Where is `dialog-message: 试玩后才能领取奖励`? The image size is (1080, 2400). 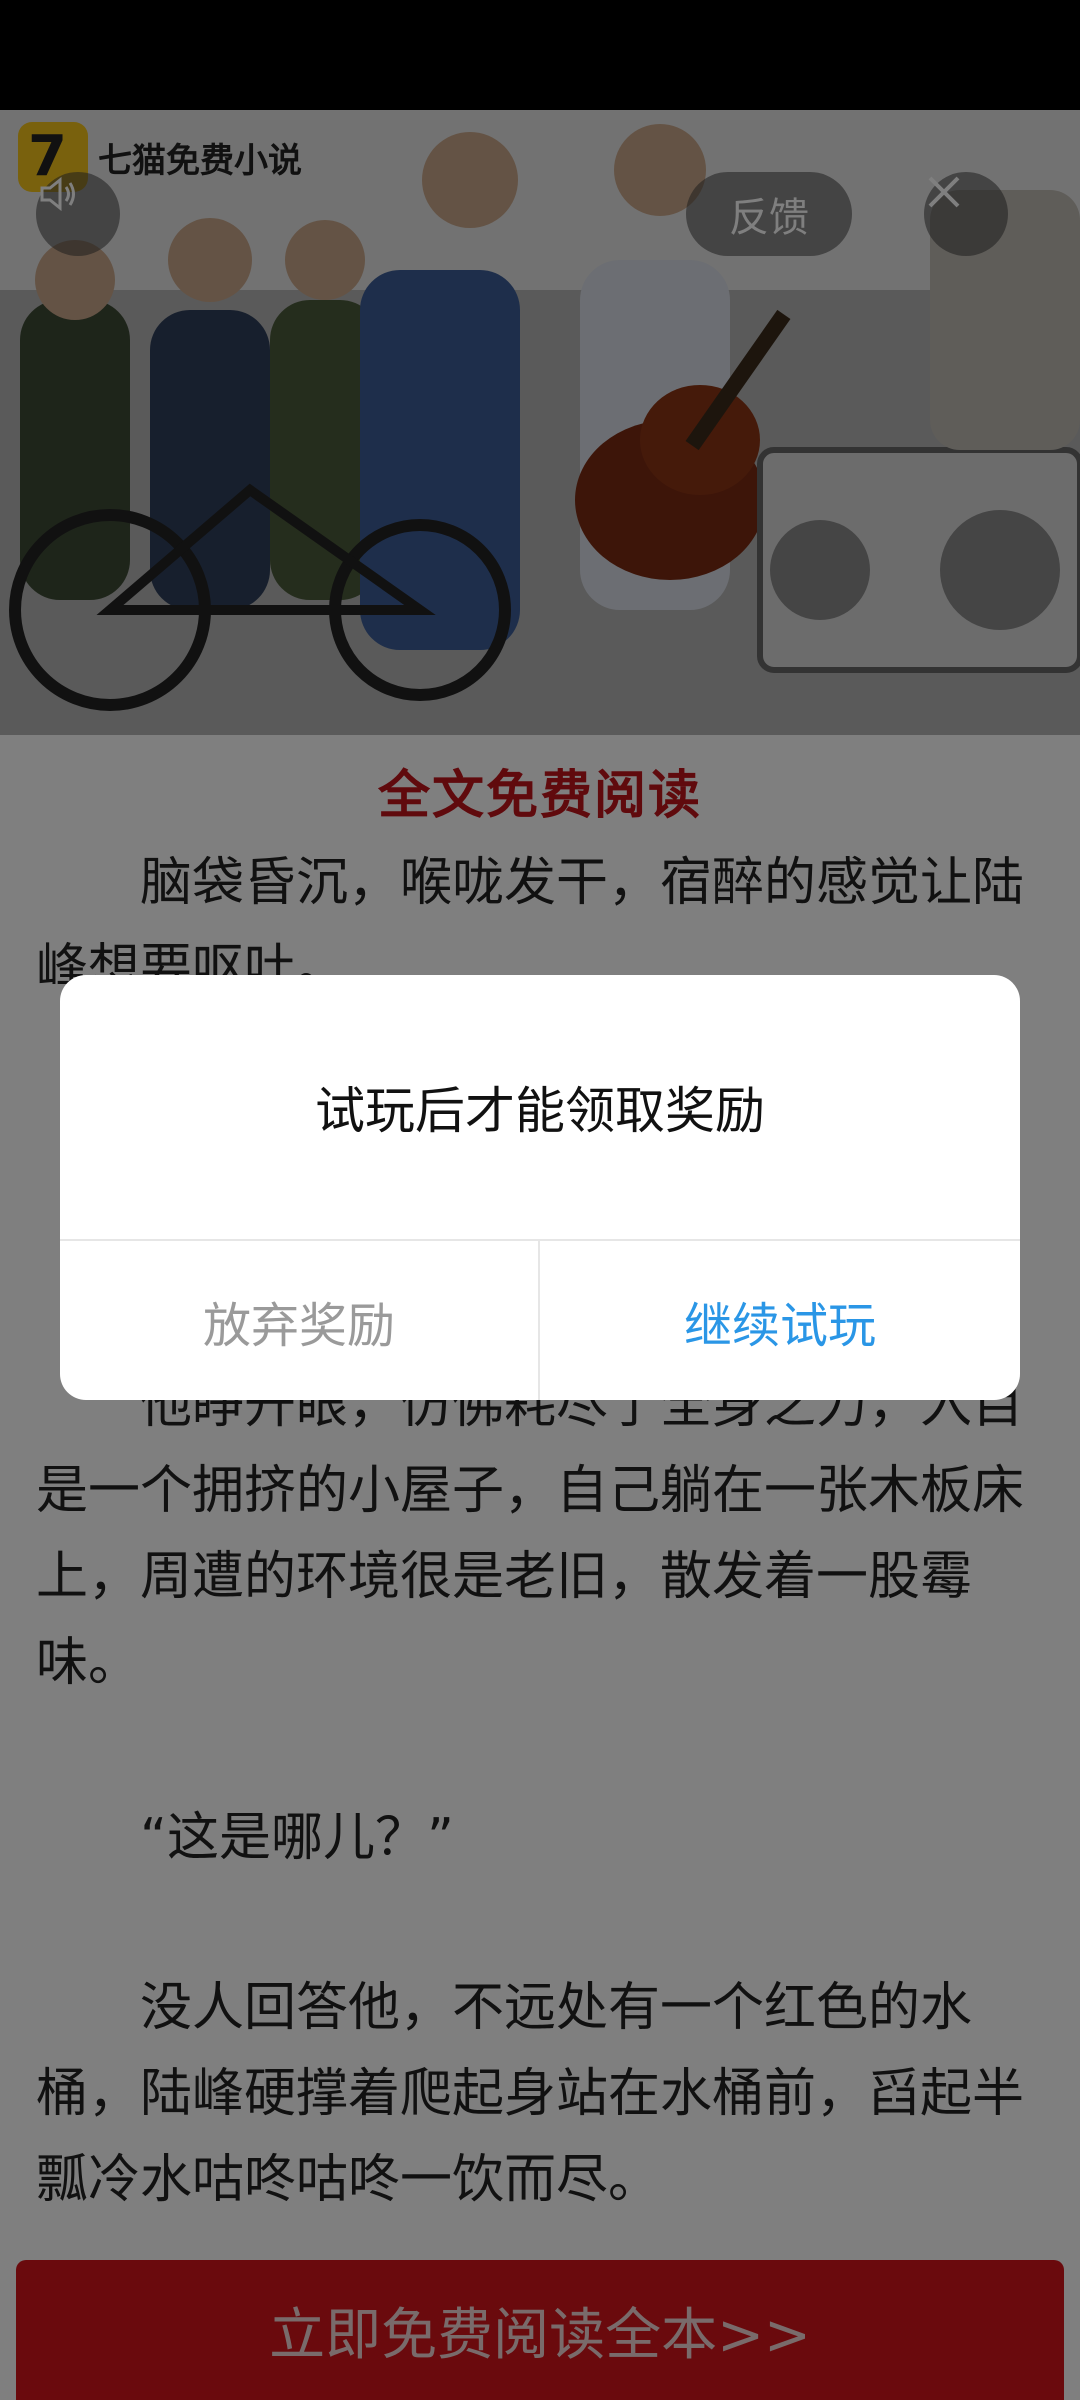
dialog-message: 试玩后才能领取奖励 is located at coordinates (540, 1111).